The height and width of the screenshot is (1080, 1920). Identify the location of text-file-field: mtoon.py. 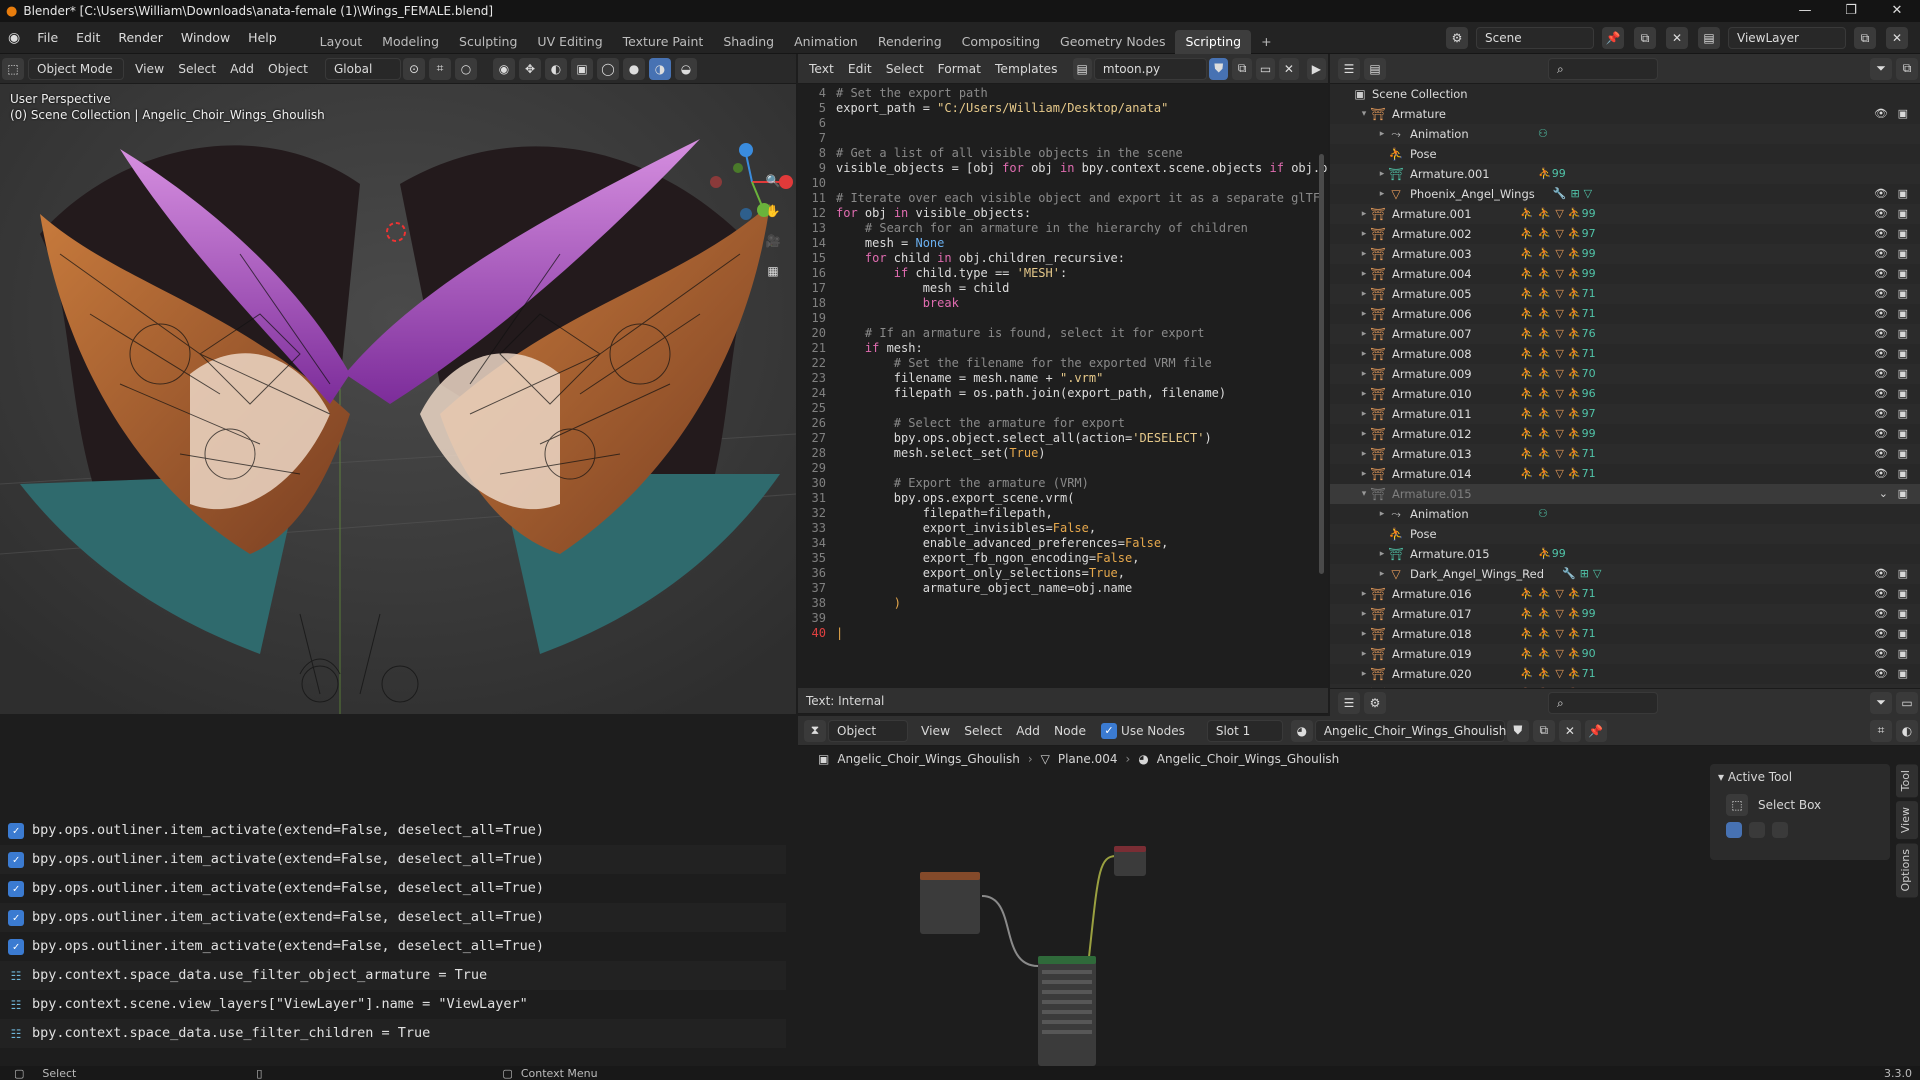
(1150, 68).